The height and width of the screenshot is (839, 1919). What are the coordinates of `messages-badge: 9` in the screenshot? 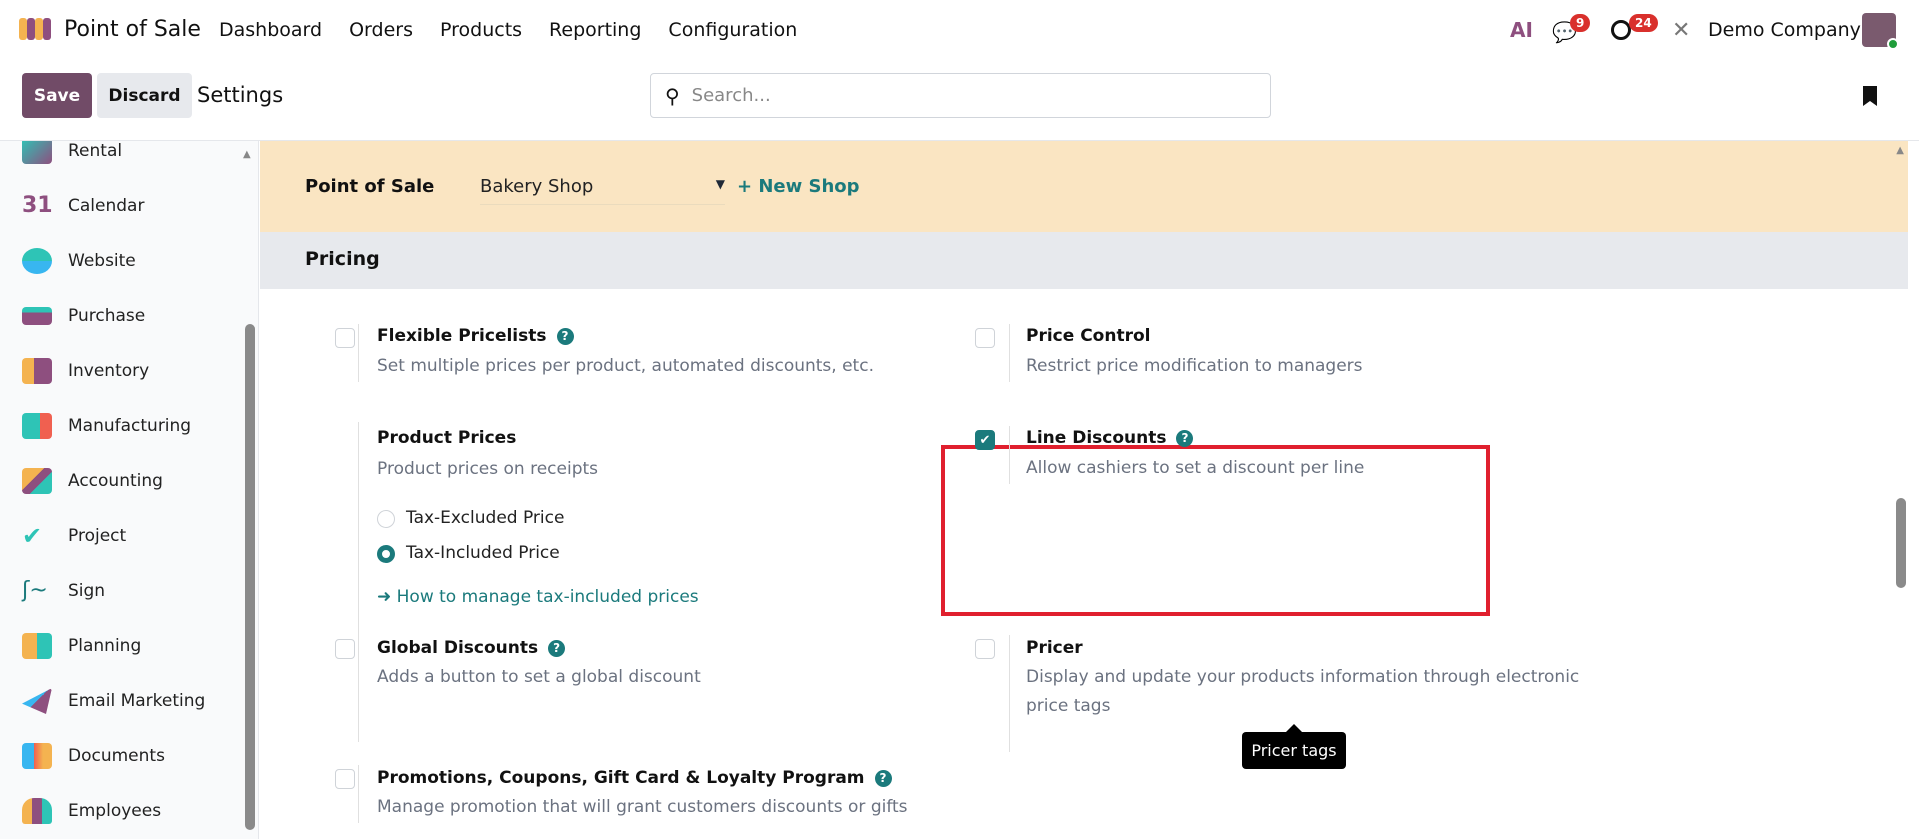 It's located at (1580, 23).